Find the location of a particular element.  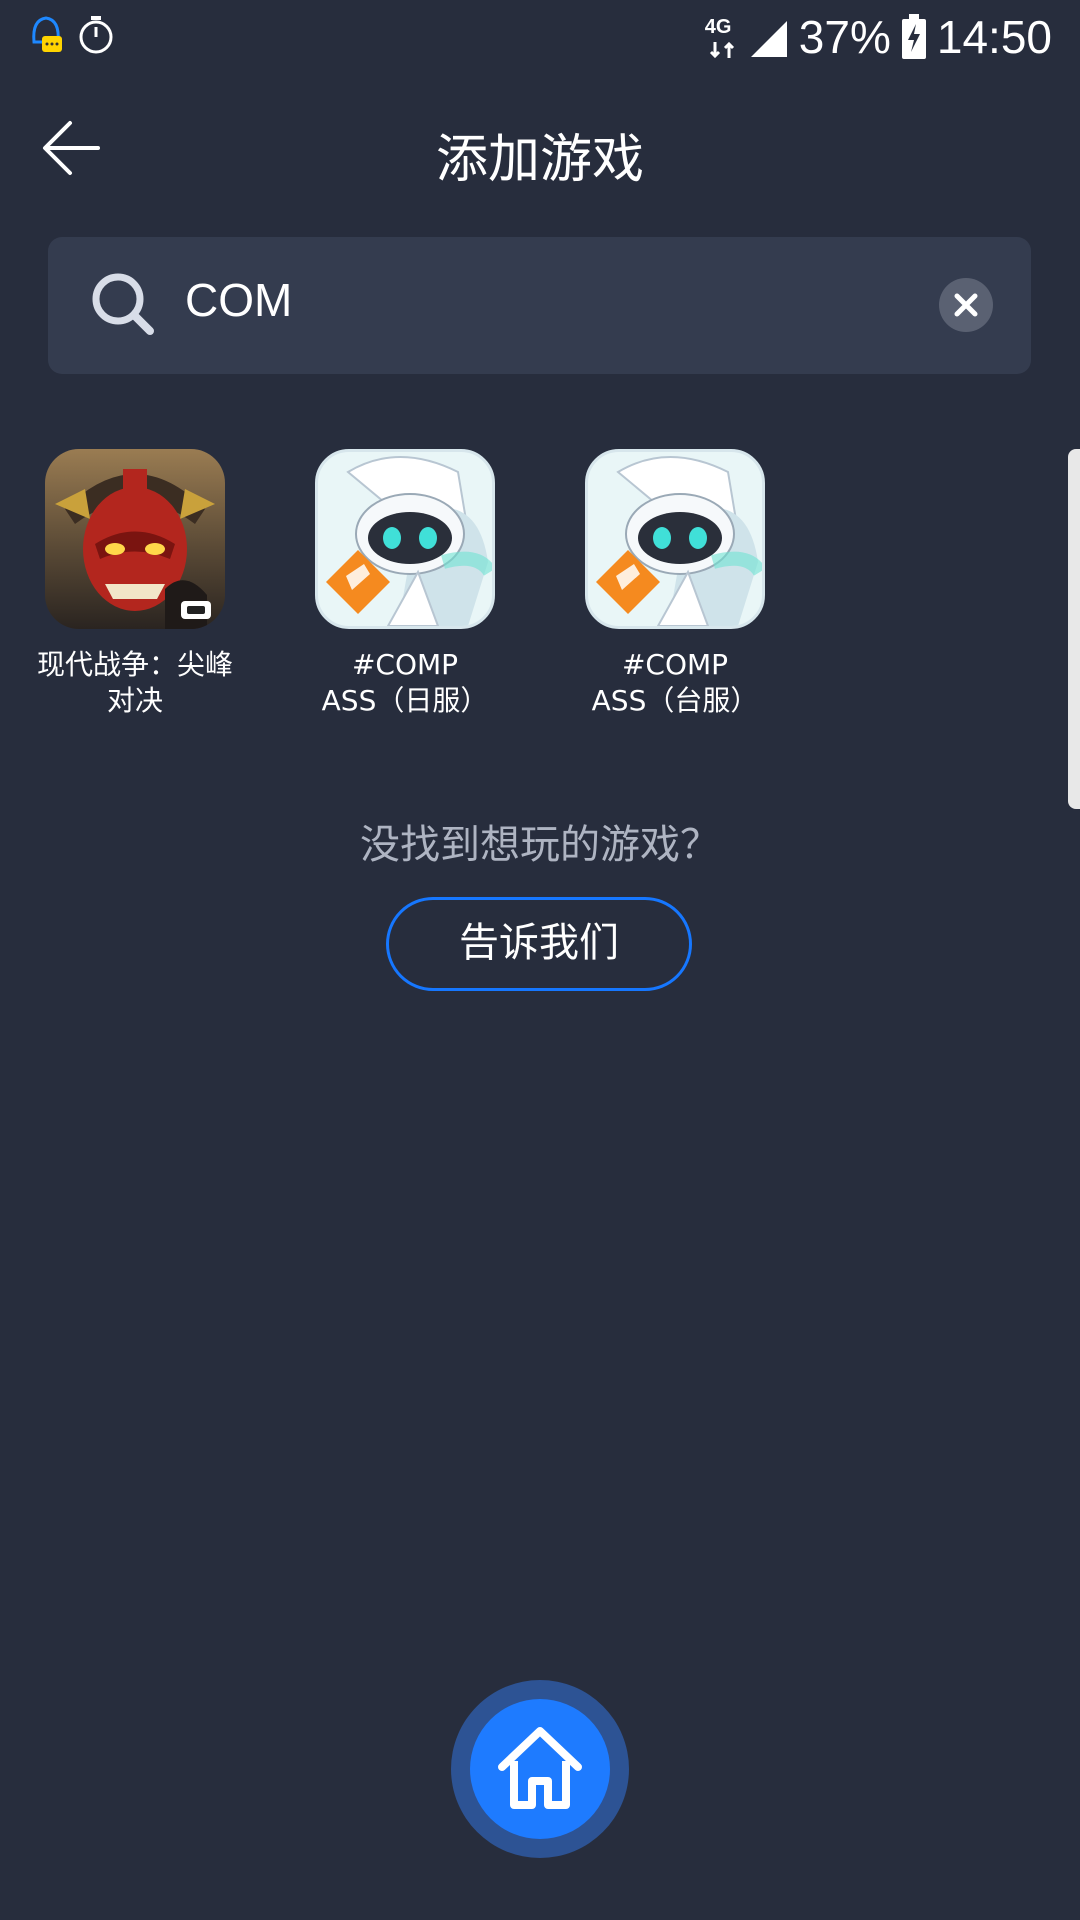

signal-icon is located at coordinates (768, 39).